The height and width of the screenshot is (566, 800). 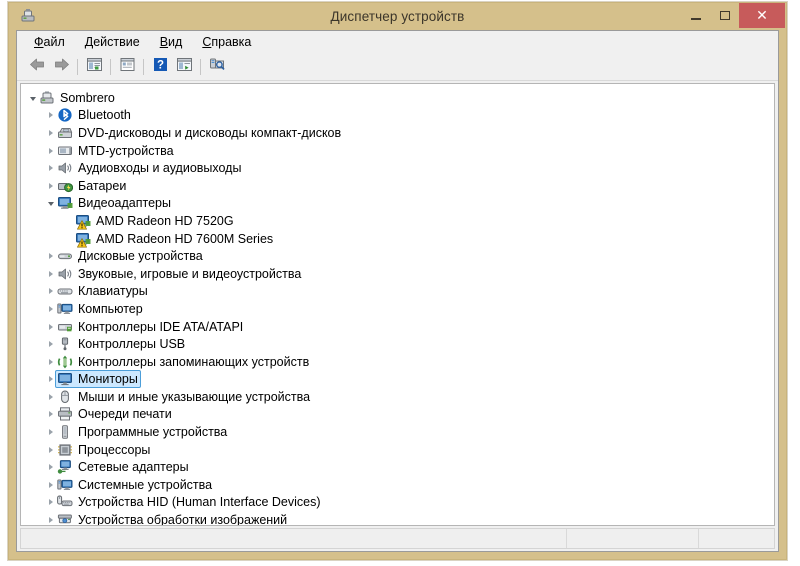 What do you see at coordinates (94, 67) in the screenshot?
I see `show-hide-tree-button` at bounding box center [94, 67].